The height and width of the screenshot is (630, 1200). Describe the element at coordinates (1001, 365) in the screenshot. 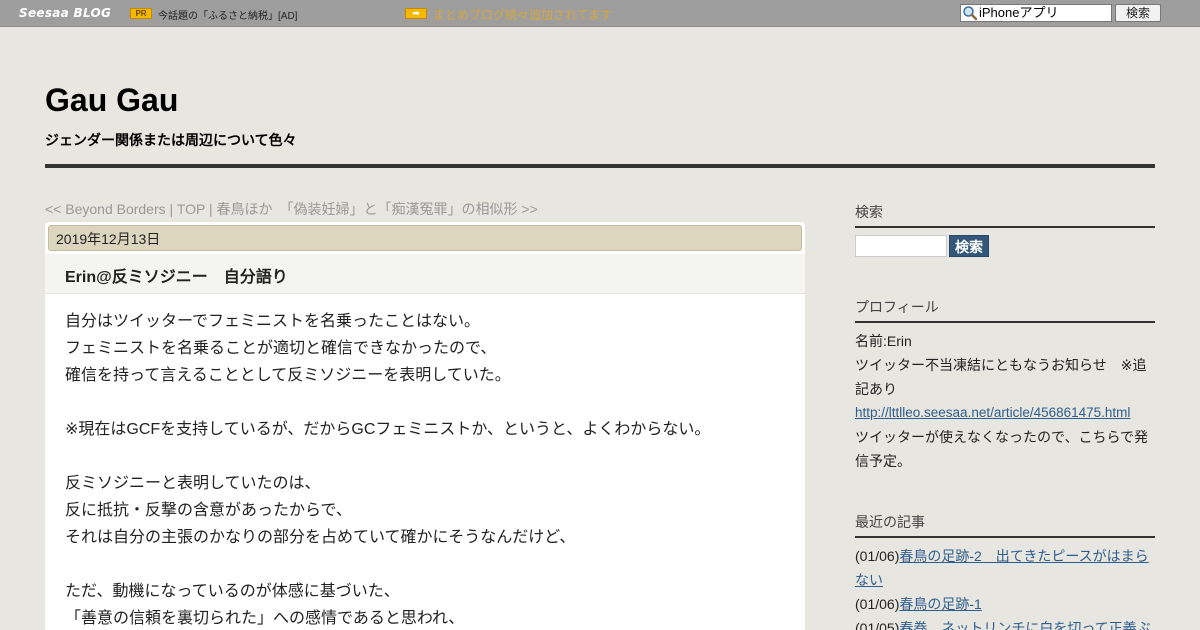

I see `profile-notice: ツイッター不当凍結にともなうお知らせ ※追` at that location.